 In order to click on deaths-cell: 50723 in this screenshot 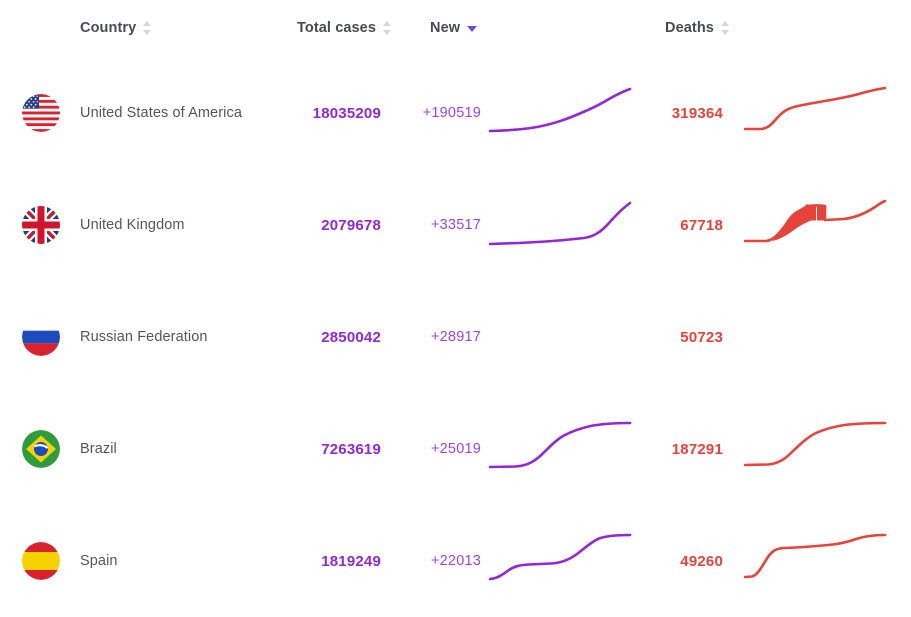, I will do `click(676, 337)`.